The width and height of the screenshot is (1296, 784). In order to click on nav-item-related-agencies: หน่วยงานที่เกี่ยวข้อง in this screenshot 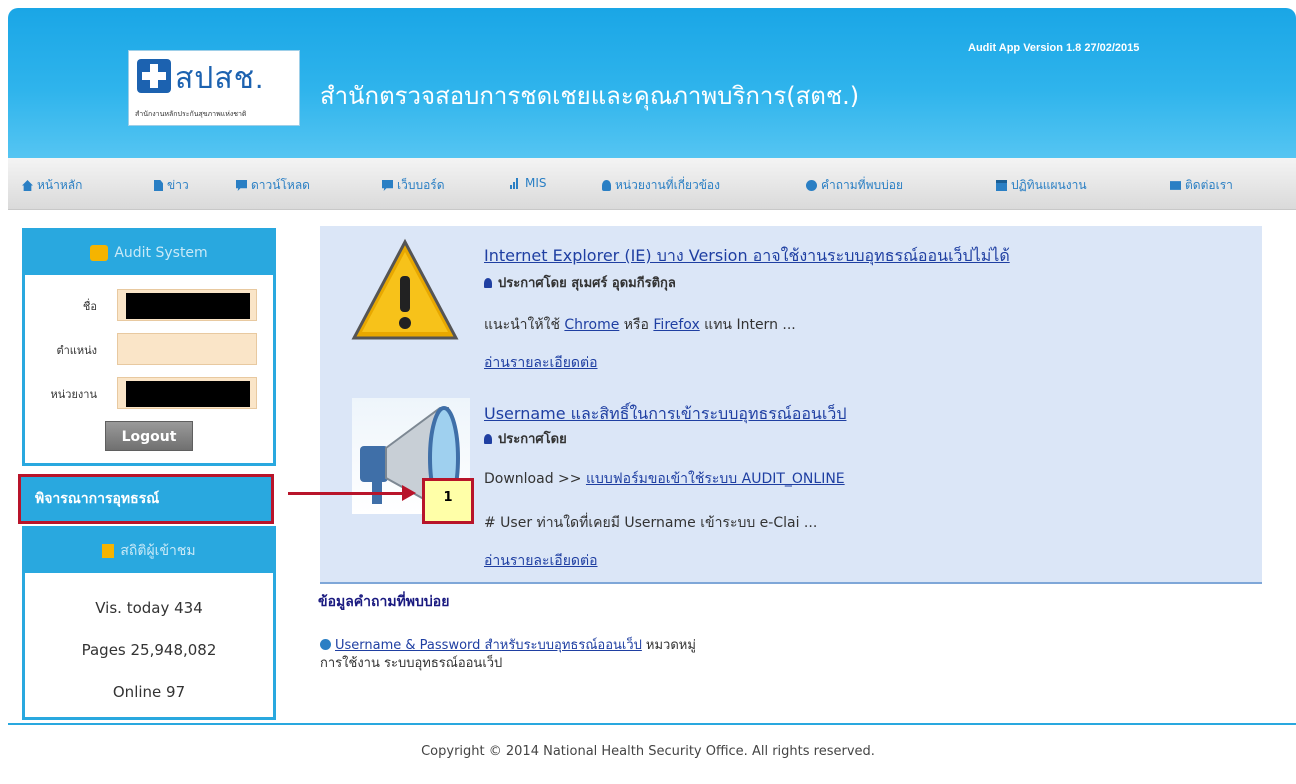, I will do `click(661, 185)`.